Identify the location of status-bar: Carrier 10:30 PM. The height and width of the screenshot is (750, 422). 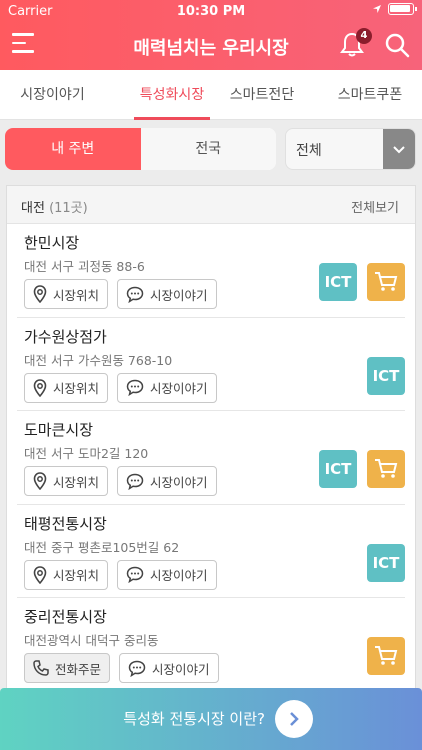
(211, 11).